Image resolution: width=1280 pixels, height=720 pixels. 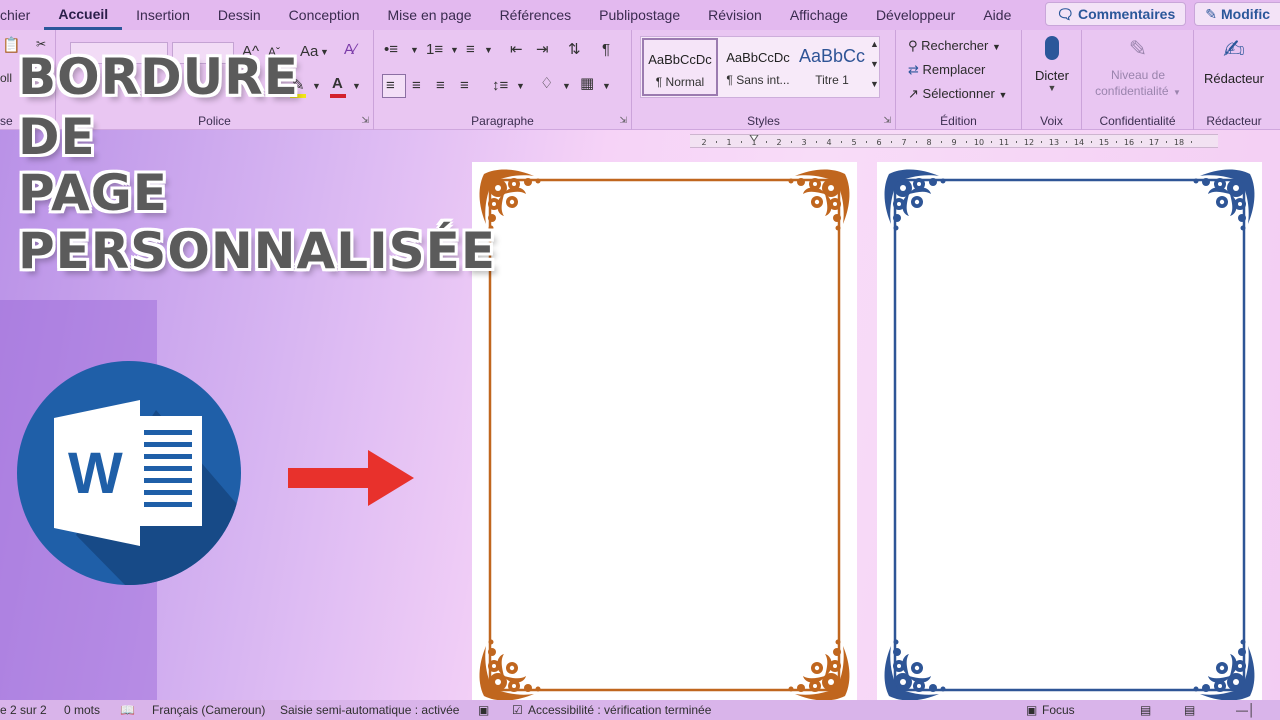 I want to click on numbering-icon: 1≡, so click(x=434, y=49).